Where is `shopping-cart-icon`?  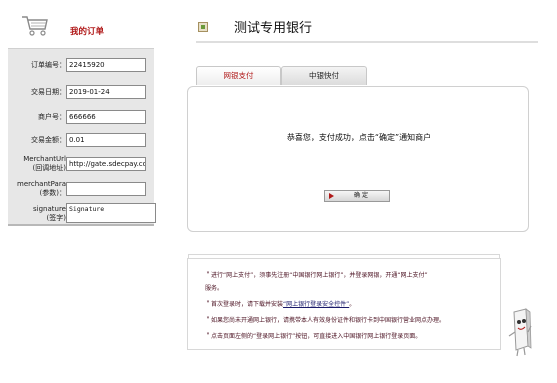 shopping-cart-icon is located at coordinates (35, 26).